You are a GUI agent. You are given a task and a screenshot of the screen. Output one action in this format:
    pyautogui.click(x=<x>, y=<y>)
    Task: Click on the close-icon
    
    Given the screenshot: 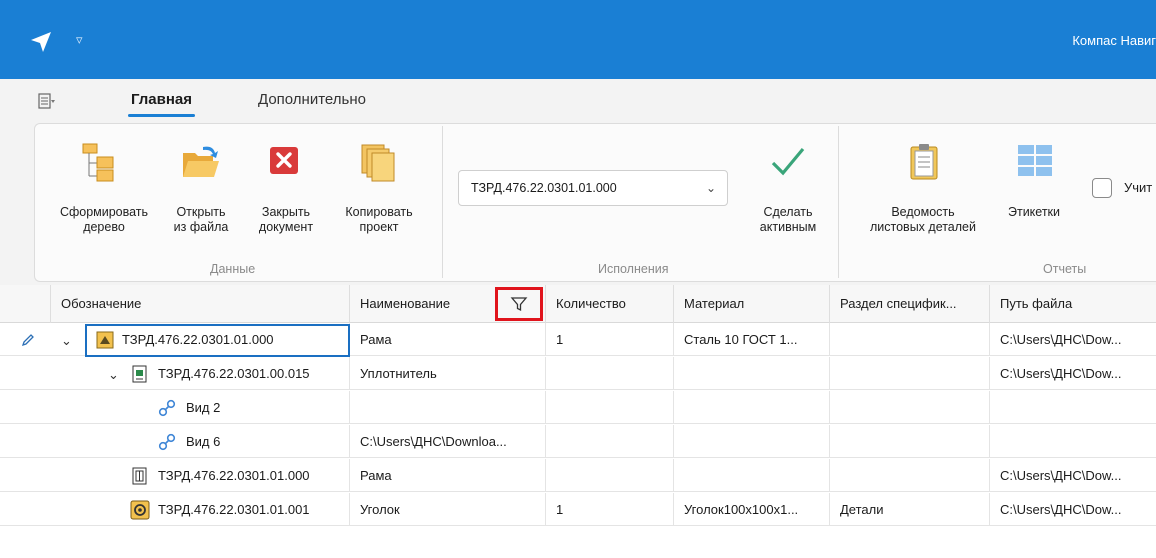 What is the action you would take?
    pyautogui.click(x=284, y=160)
    